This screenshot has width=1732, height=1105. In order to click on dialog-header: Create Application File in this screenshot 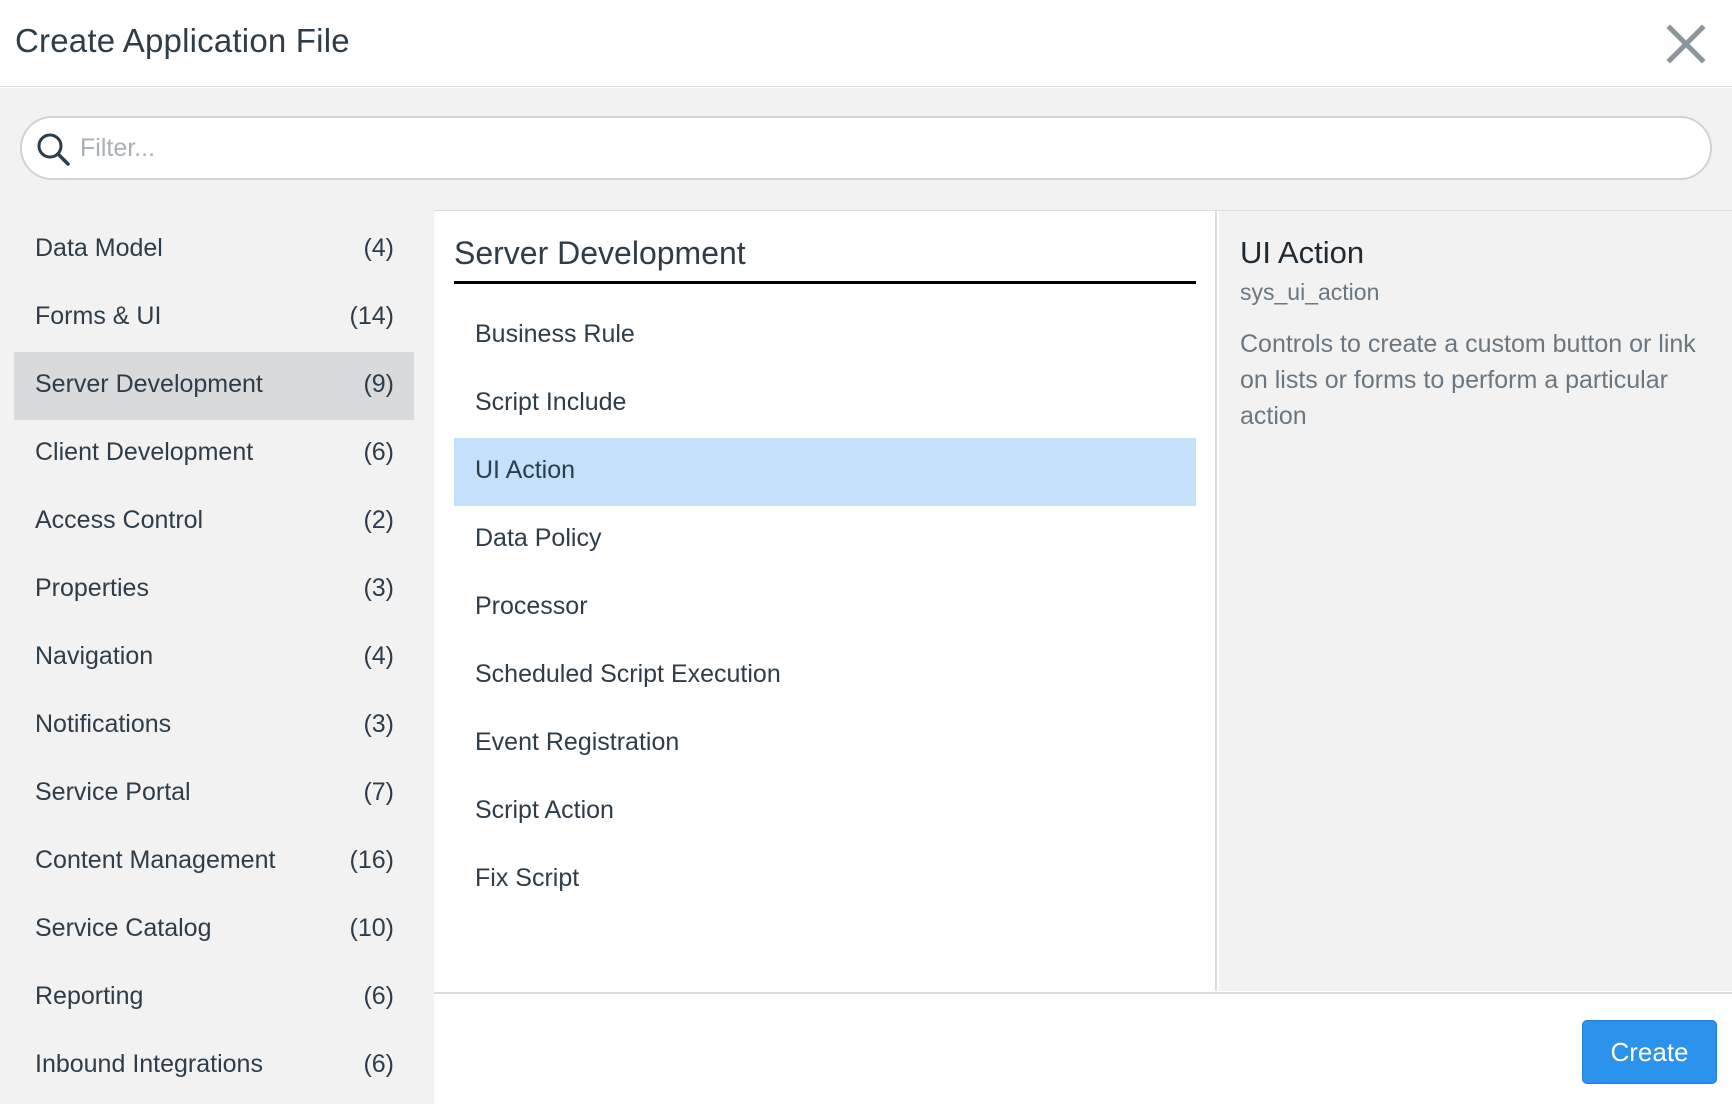, I will do `click(866, 43)`.